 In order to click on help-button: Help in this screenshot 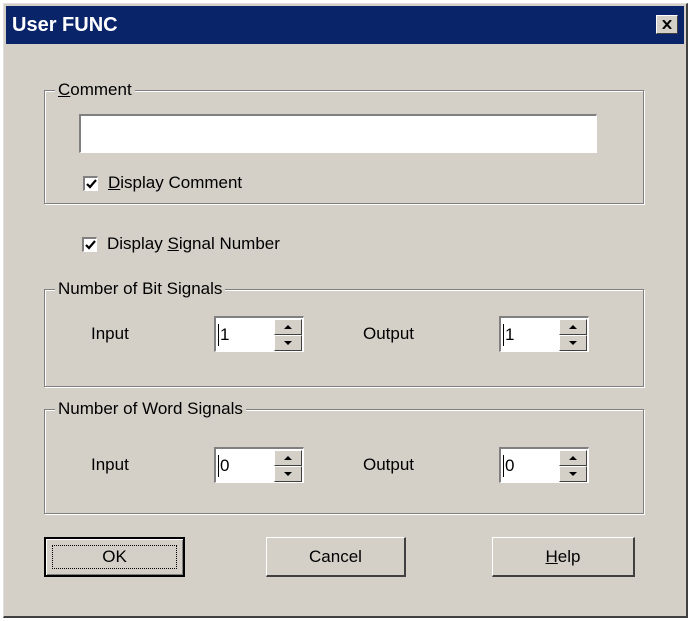, I will do `click(563, 557)`.